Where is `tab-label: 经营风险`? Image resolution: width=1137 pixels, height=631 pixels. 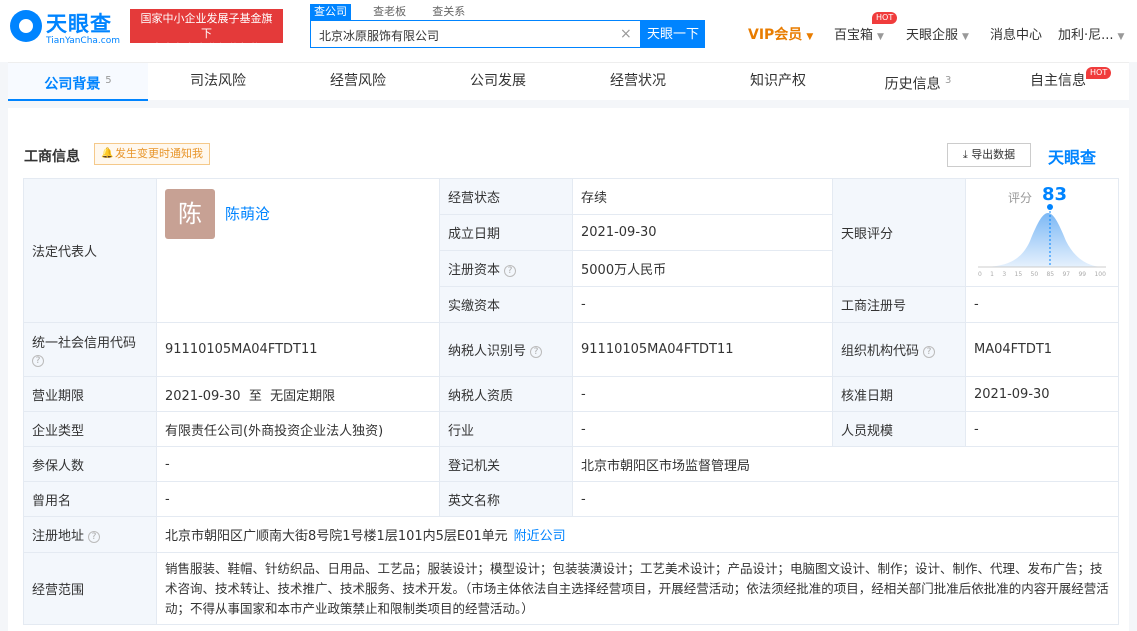 tab-label: 经营风险 is located at coordinates (358, 81).